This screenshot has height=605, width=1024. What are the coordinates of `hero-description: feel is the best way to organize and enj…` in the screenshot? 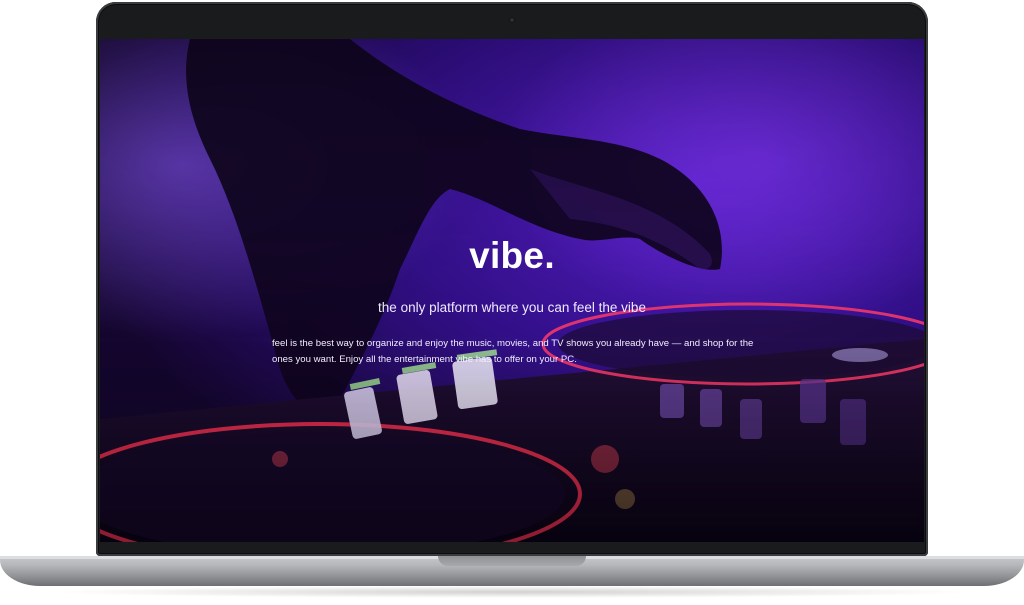 It's located at (513, 351).